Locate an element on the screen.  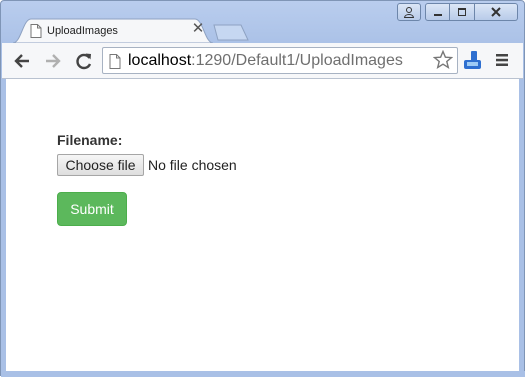
user-icon is located at coordinates (409, 12).